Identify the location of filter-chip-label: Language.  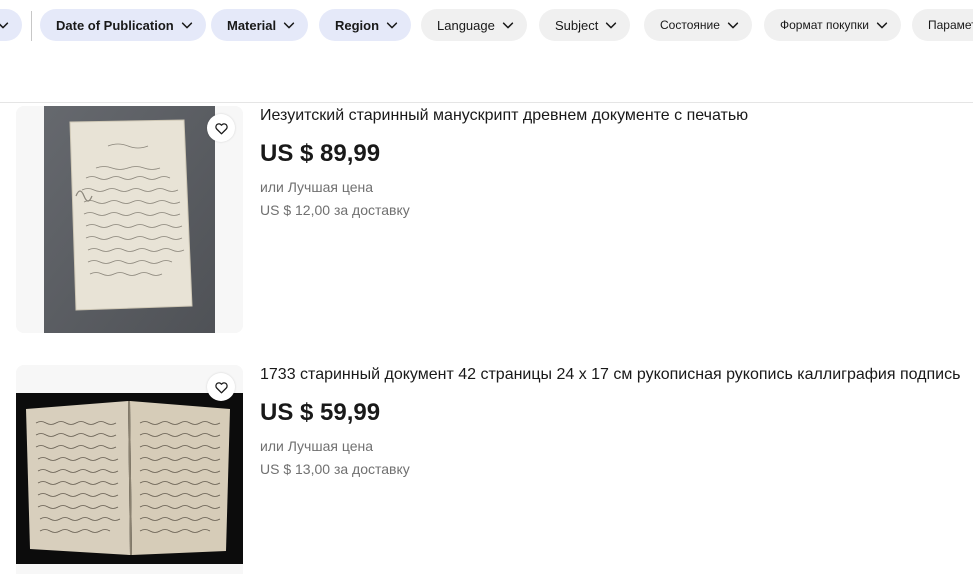
(466, 25).